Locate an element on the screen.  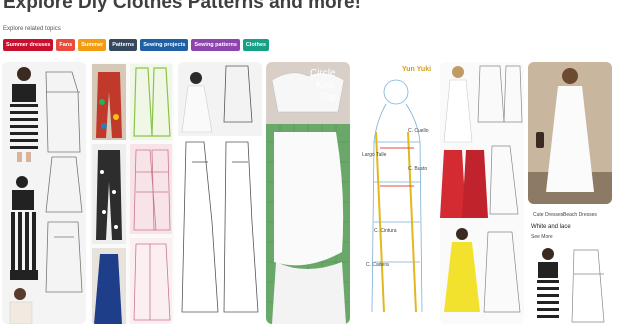
pin-circle-knit-top: Circle Knit Top is located at coordinates (308, 193).